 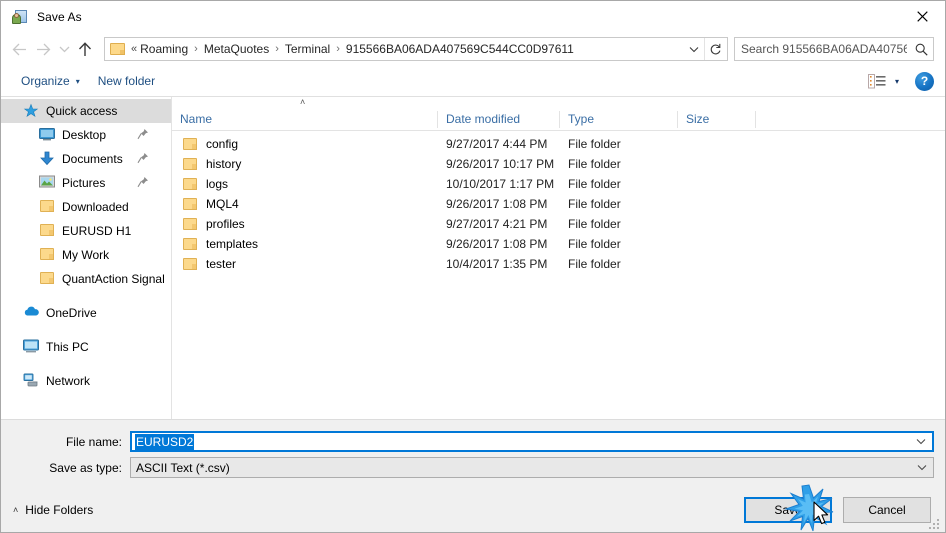 I want to click on table-row: logs 10/10/2017 1:17 PM File folder, so click(x=558, y=184).